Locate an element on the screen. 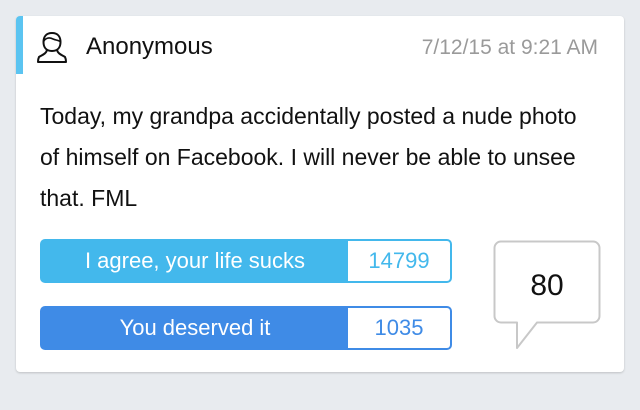 Image resolution: width=640 pixels, height=410 pixels. author-name: Anonymous is located at coordinates (149, 46).